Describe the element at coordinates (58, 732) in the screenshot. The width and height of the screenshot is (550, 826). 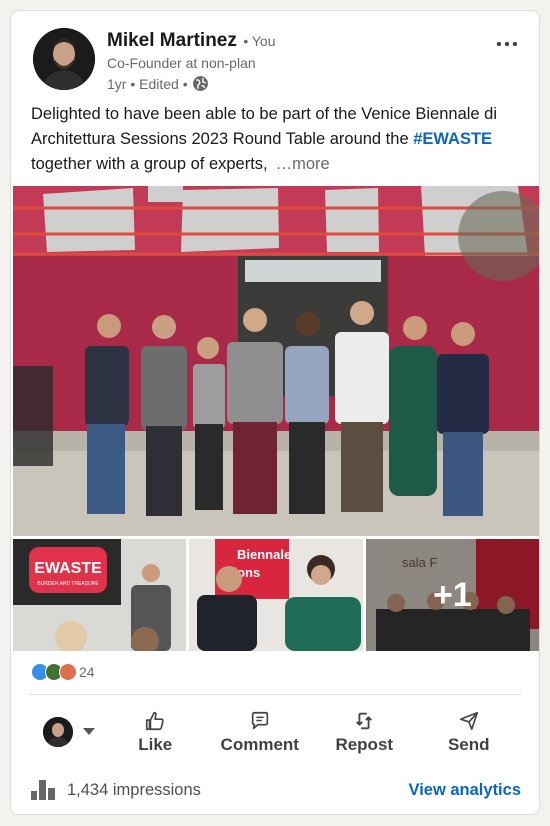
I see `current-user-avatar` at that location.